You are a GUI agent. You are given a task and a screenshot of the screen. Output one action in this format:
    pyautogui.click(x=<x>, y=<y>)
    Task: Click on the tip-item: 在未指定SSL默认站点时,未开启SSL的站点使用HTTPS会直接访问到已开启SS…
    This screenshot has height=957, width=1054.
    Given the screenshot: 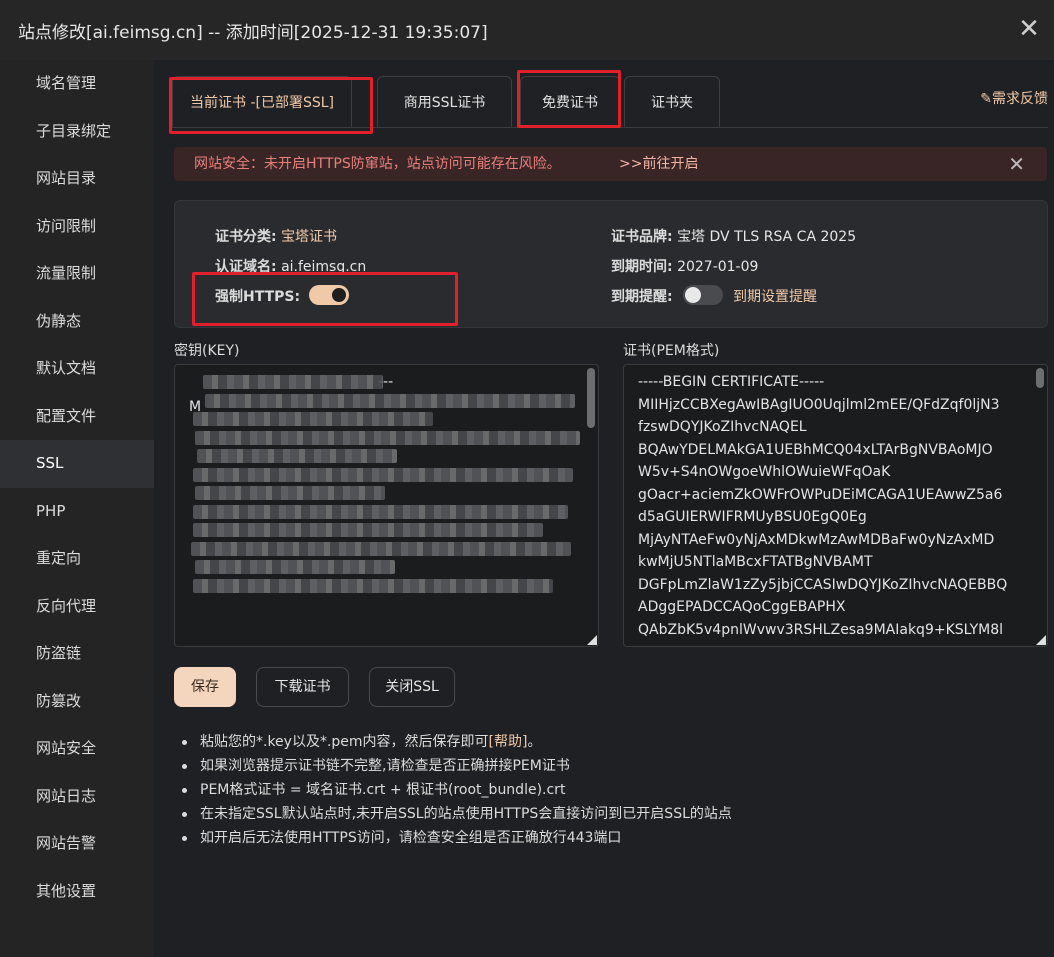 What is the action you would take?
    pyautogui.click(x=457, y=814)
    